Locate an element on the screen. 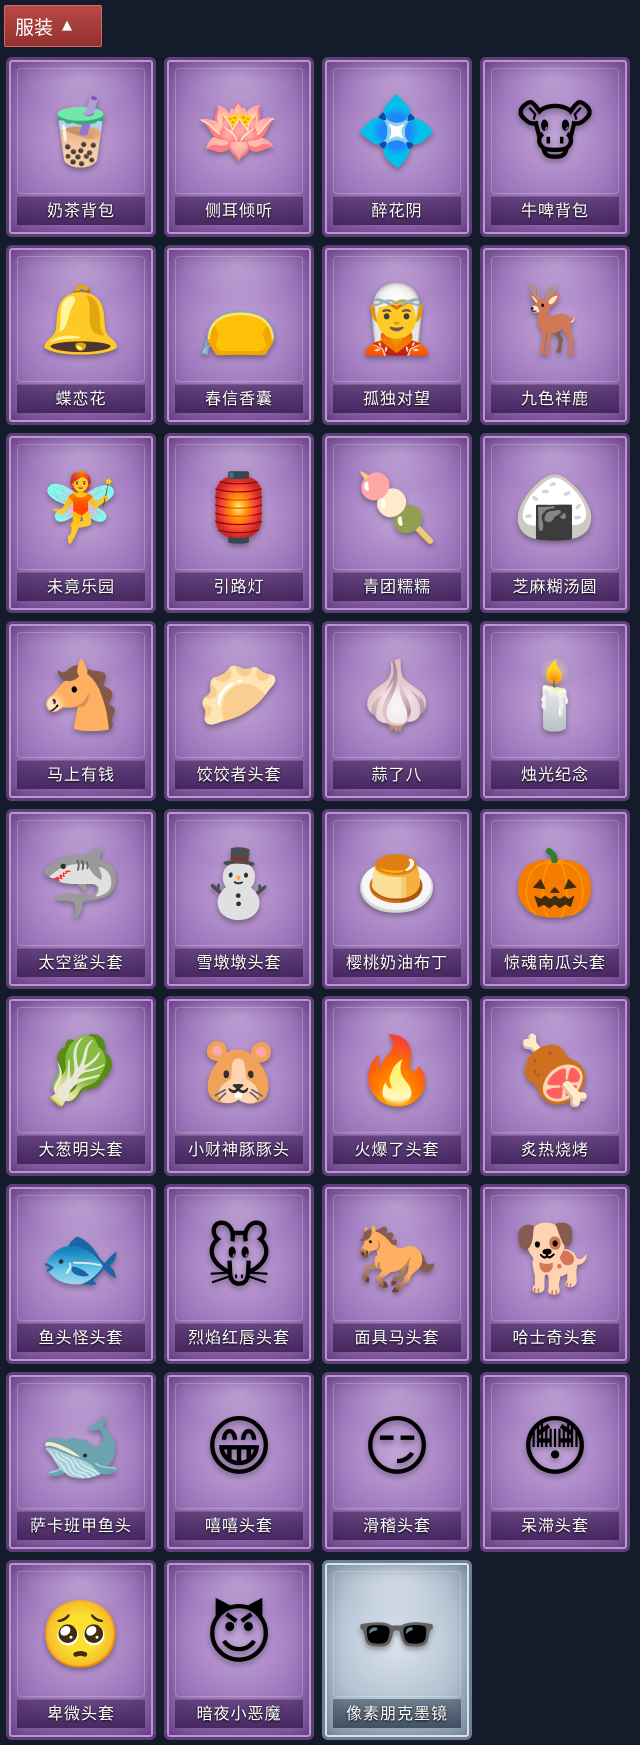 This screenshot has width=640, height=1745. item-name-label: 春信香囊 is located at coordinates (239, 398).